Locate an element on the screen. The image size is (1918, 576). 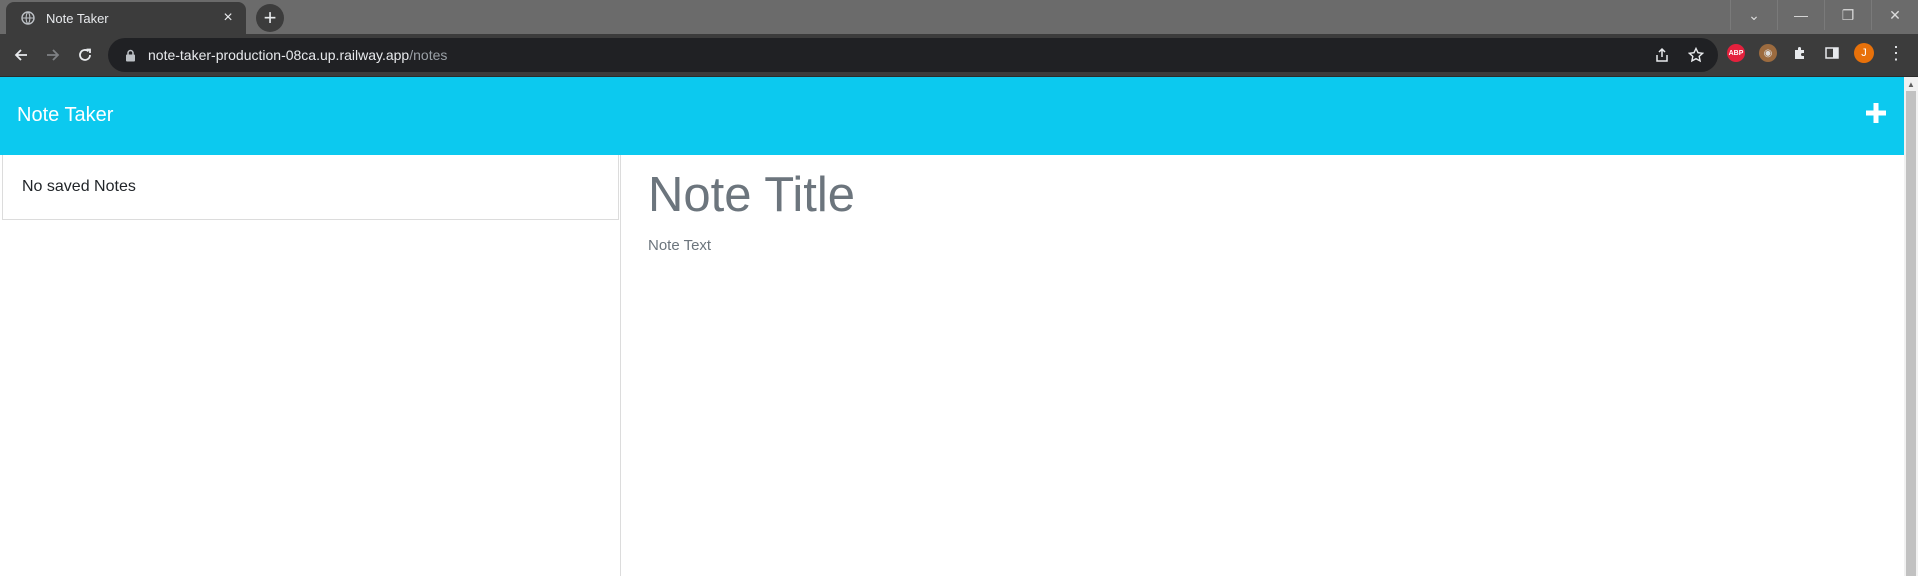
extensions-area: ABP ◉ J ⋮ is located at coordinates (1816, 53).